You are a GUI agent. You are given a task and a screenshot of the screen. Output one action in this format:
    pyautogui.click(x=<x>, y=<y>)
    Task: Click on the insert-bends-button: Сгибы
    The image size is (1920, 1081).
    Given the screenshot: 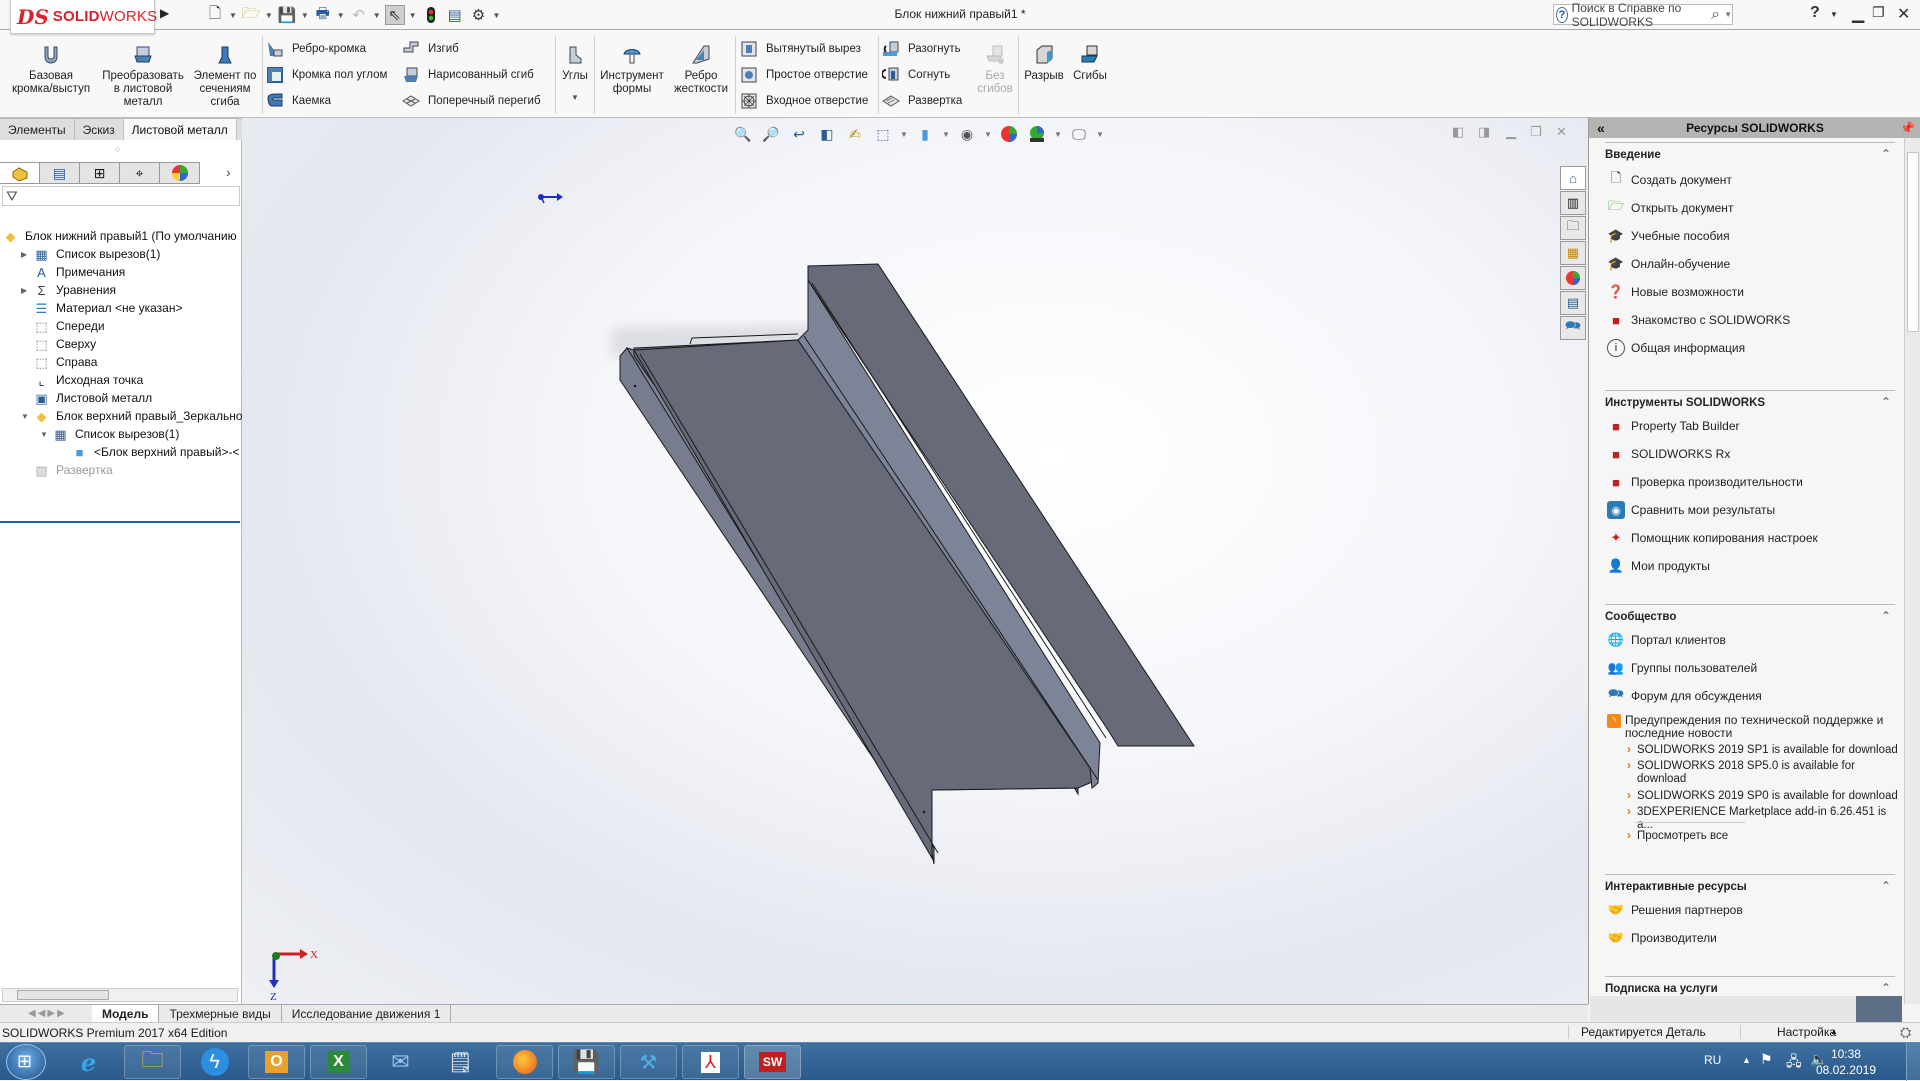 What is the action you would take?
    pyautogui.click(x=1090, y=63)
    